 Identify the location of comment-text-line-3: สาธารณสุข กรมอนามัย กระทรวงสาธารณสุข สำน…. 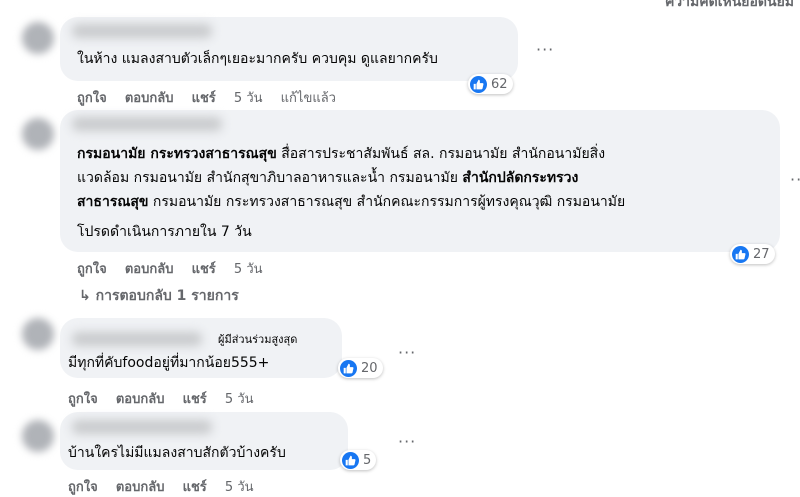
(351, 202).